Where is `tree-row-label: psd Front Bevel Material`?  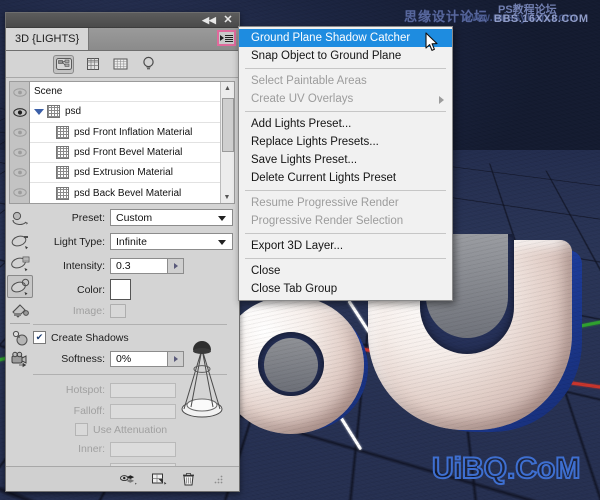
tree-row-label: psd Front Bevel Material is located at coordinates (128, 153).